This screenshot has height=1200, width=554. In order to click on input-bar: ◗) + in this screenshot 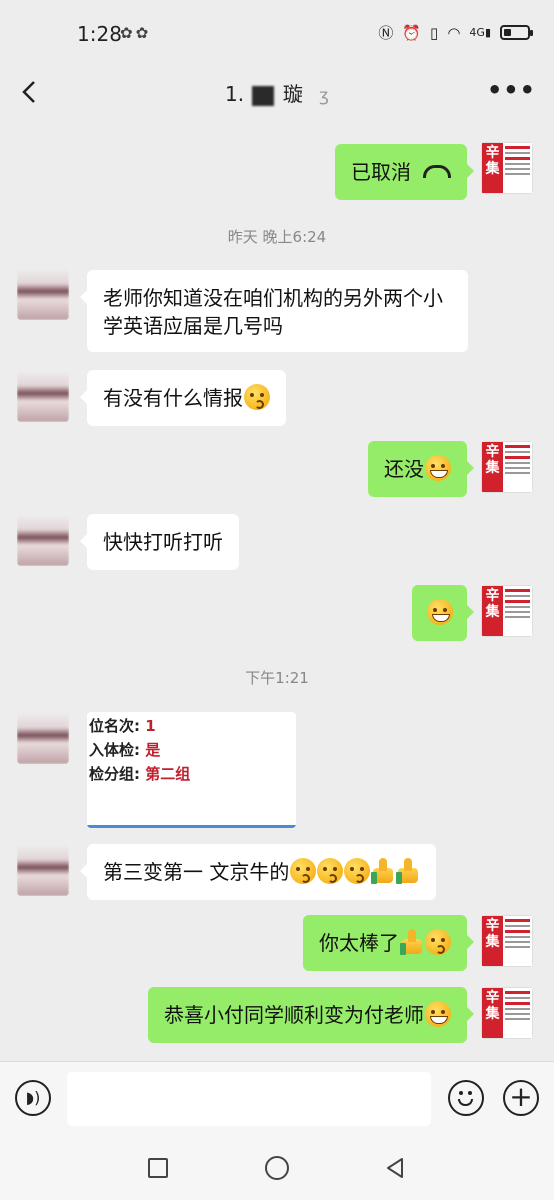, I will do `click(277, 1099)`.